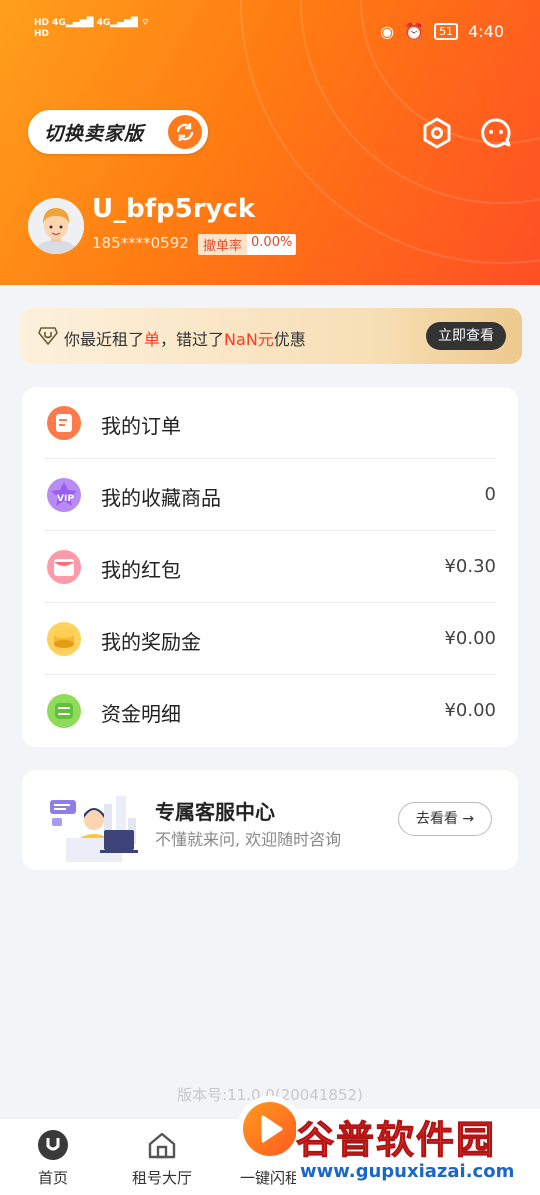  I want to click on menu-value: 0, so click(490, 494).